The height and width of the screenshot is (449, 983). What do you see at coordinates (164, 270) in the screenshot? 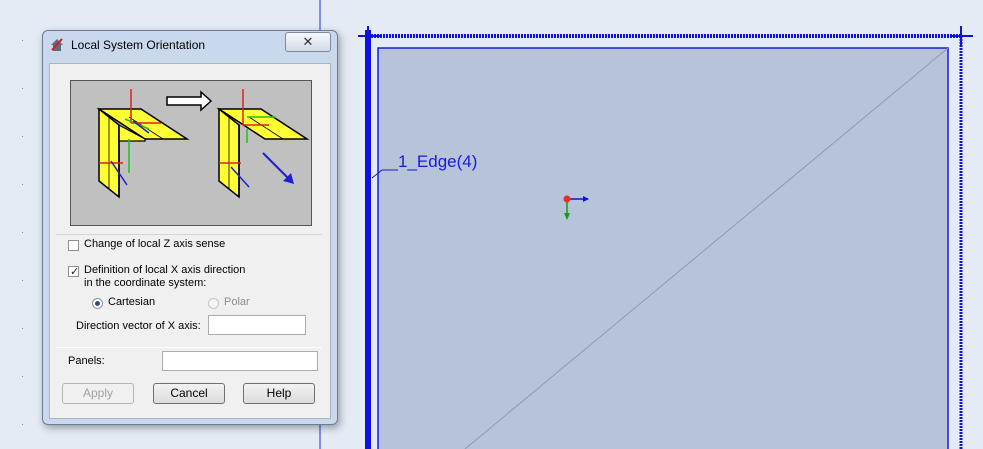
I see `definition-x-label-line1: Definition of local X axis direction` at bounding box center [164, 270].